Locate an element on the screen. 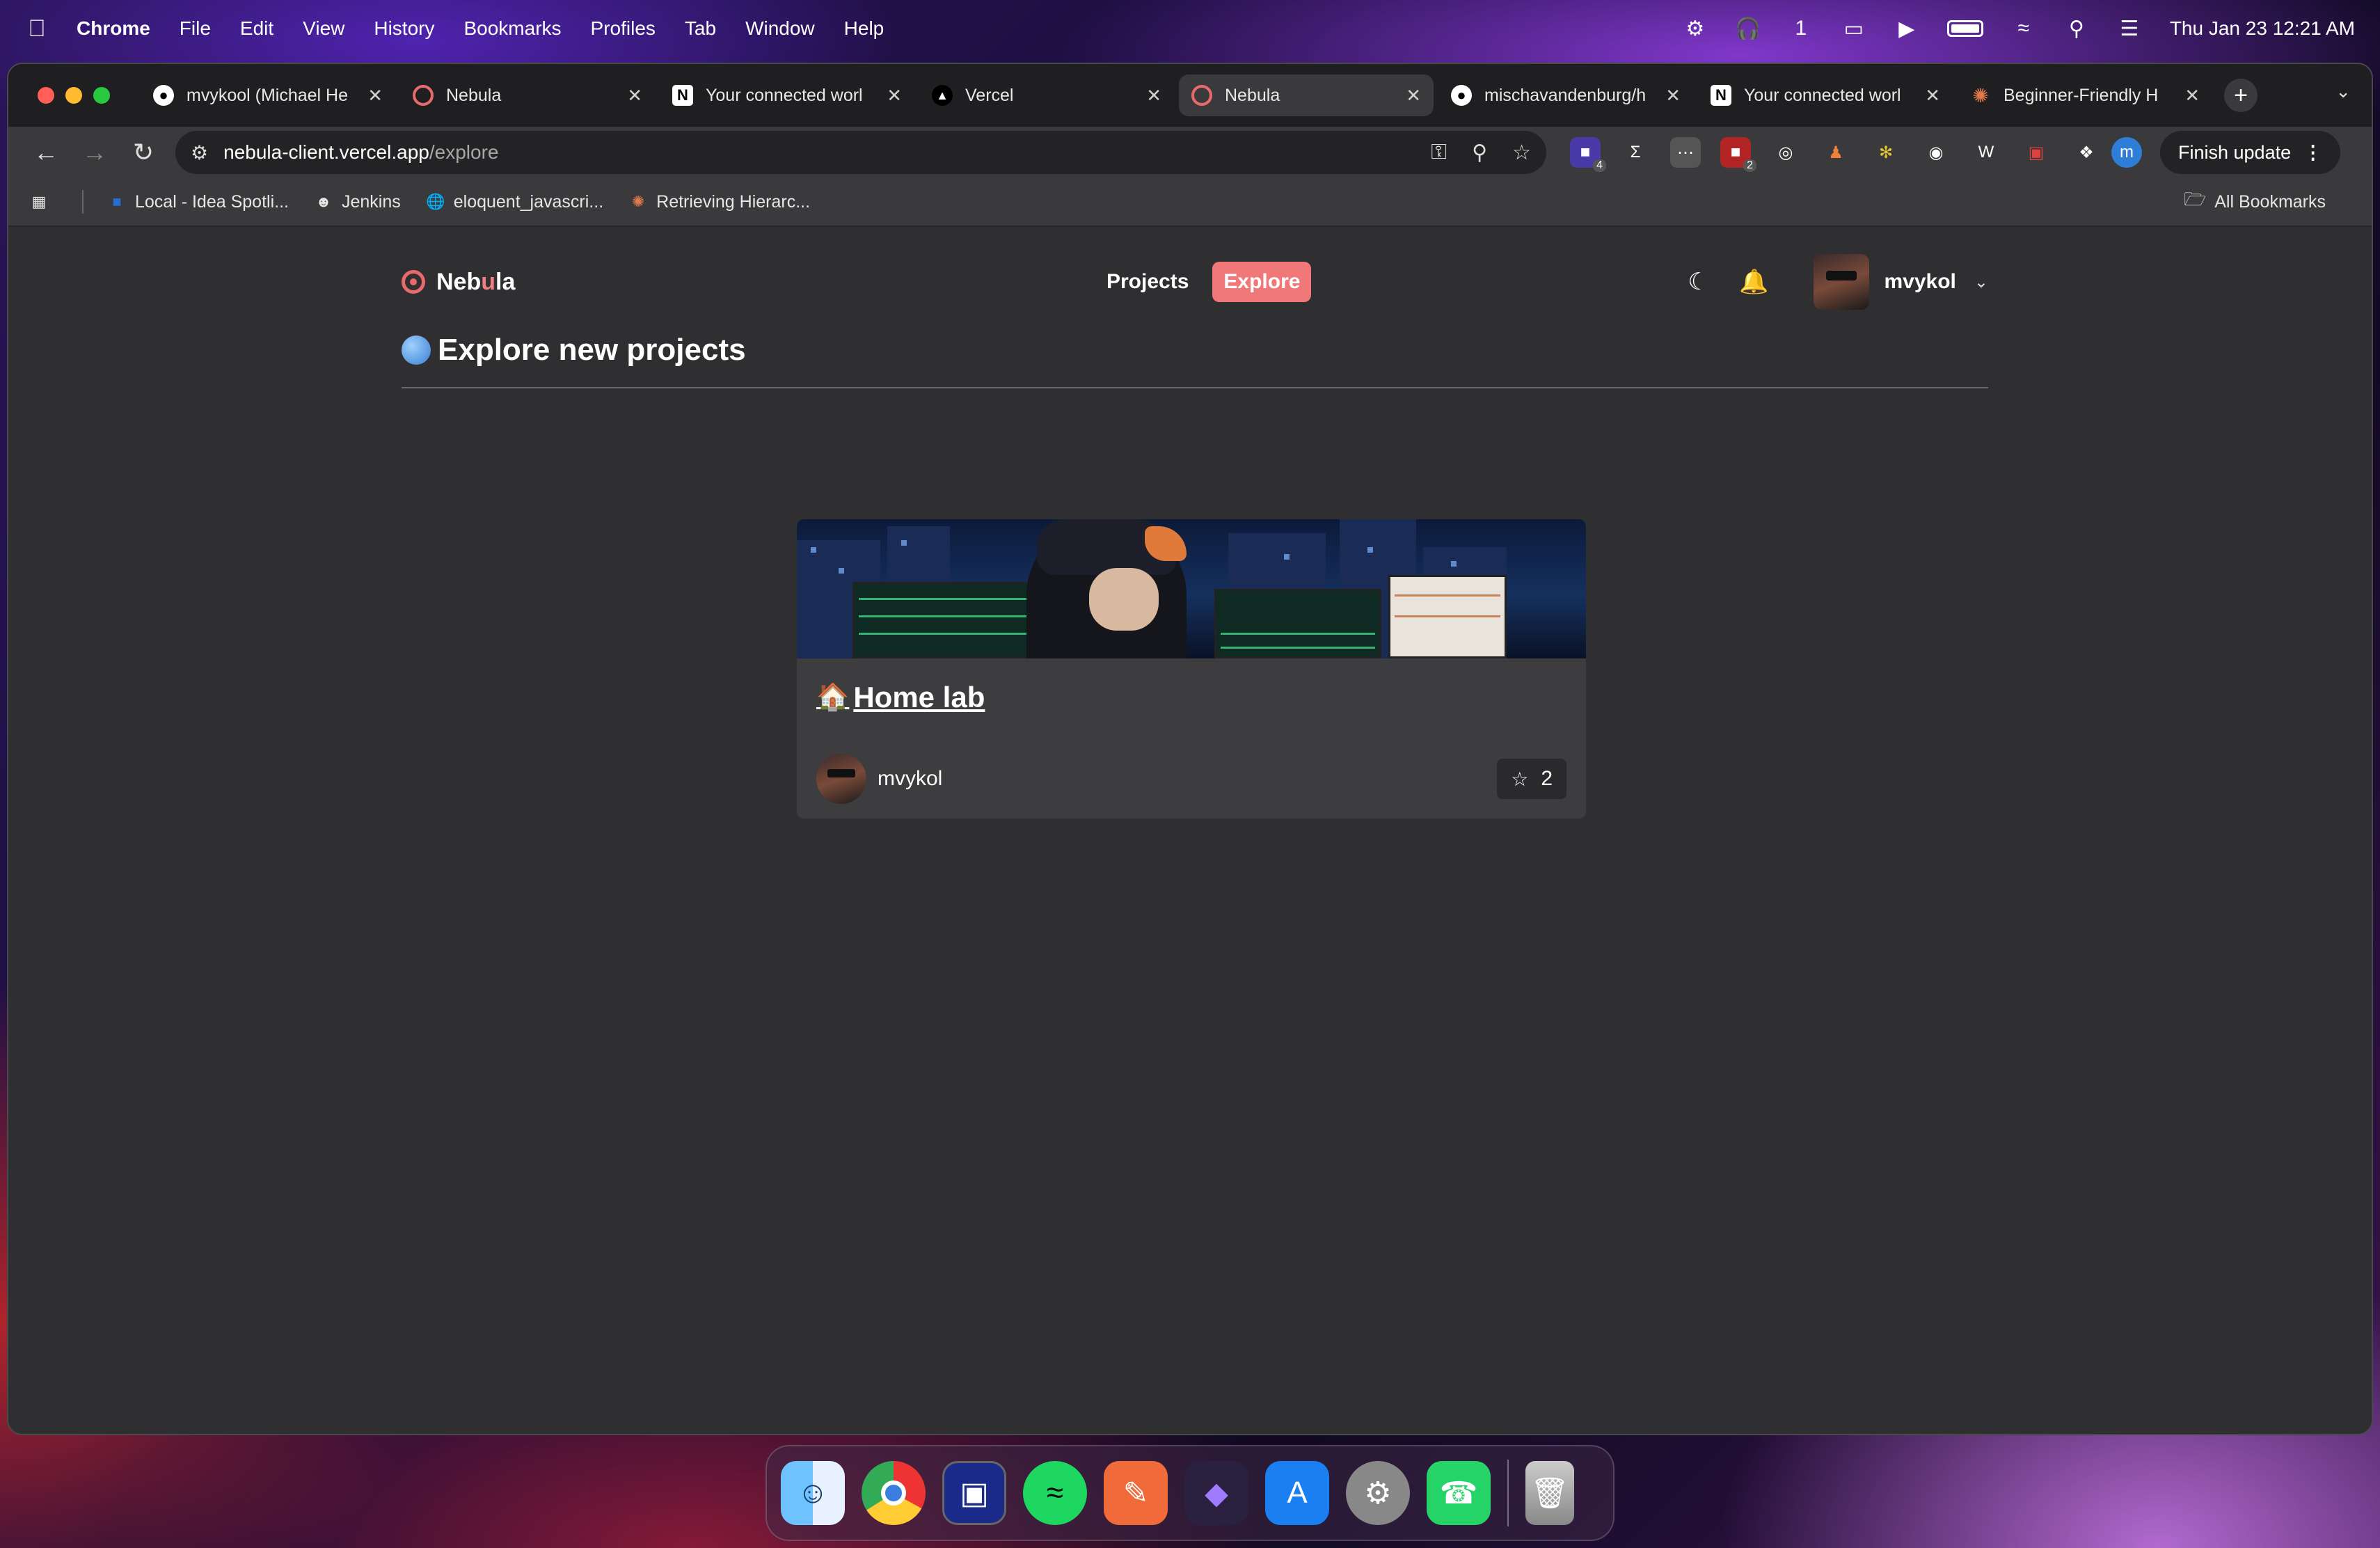  obsidian-icon: ◆ is located at coordinates (1216, 1493).